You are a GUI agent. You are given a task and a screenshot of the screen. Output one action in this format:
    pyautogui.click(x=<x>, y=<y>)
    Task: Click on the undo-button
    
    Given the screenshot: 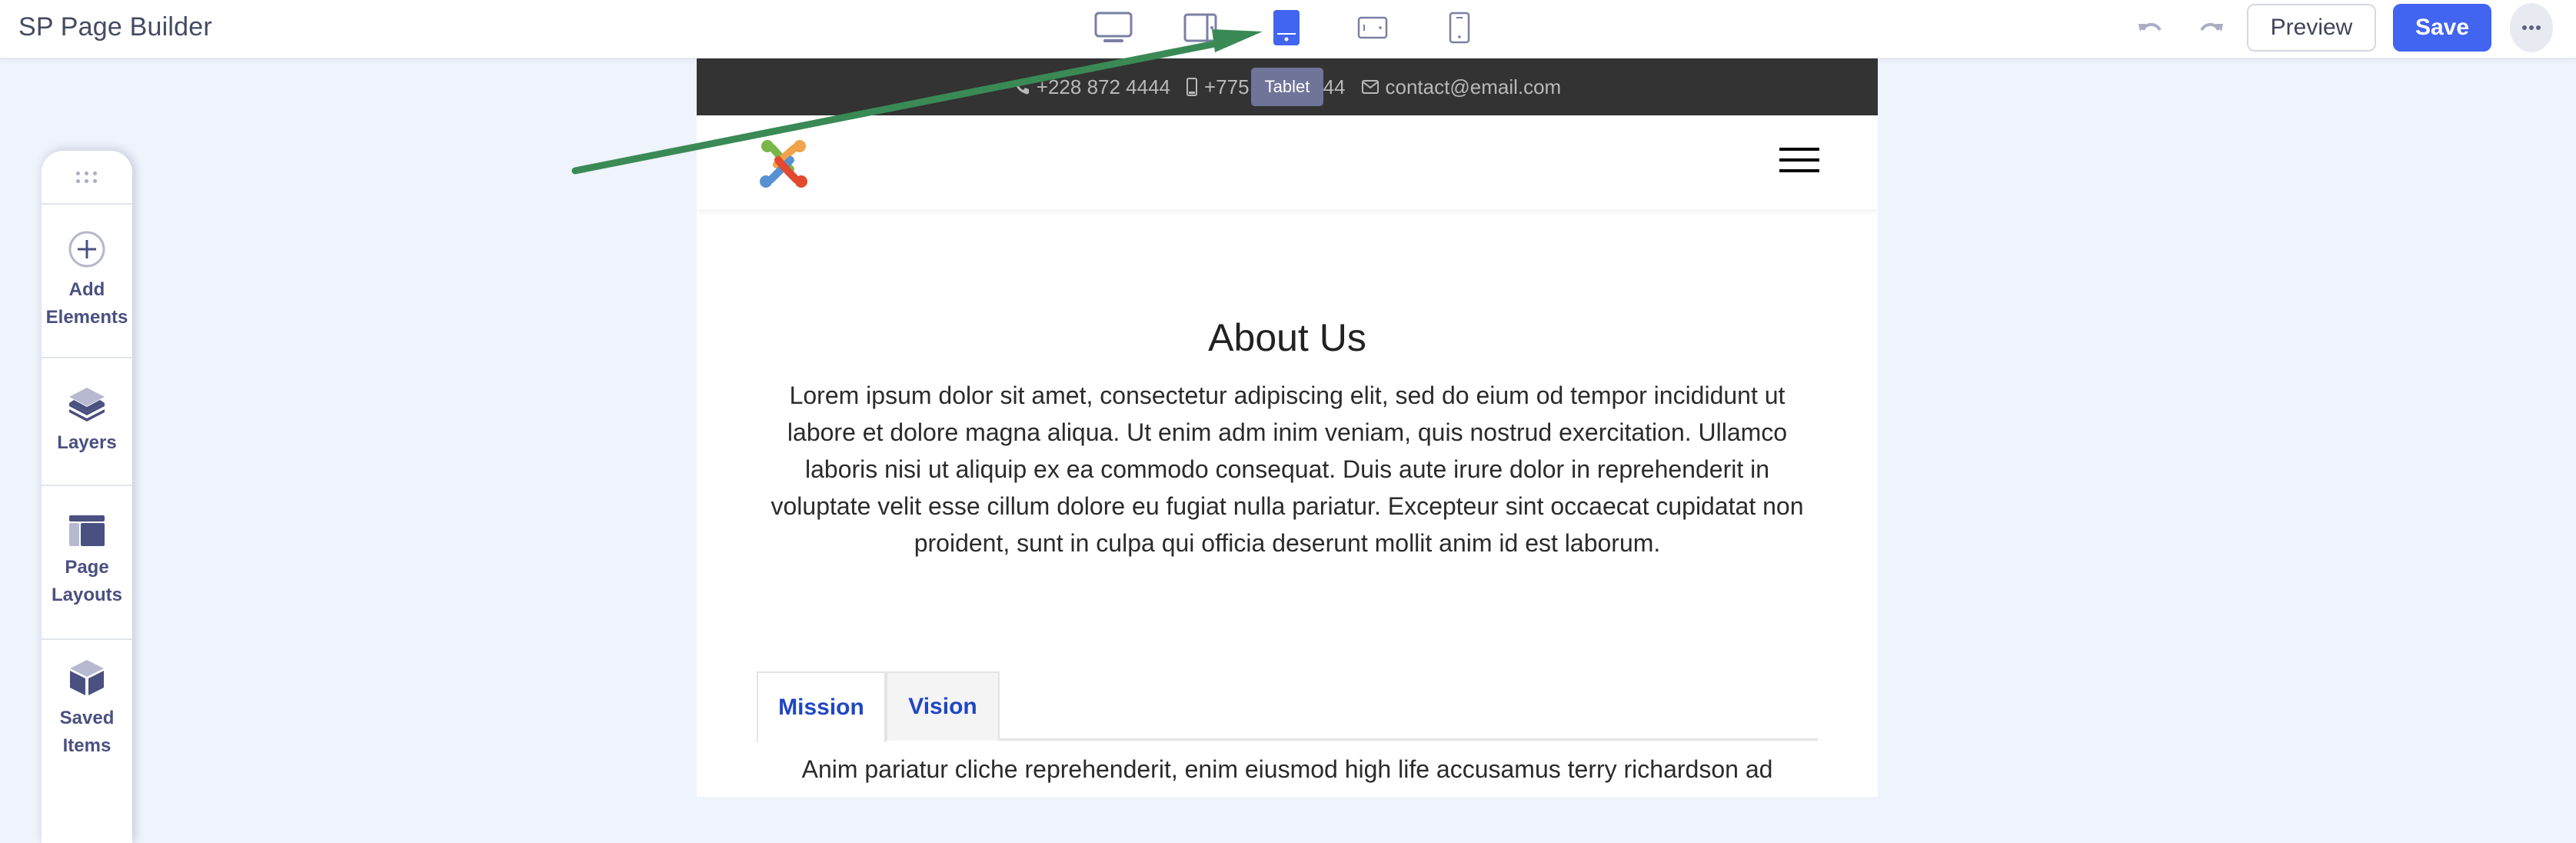 What is the action you would take?
    pyautogui.click(x=2150, y=28)
    